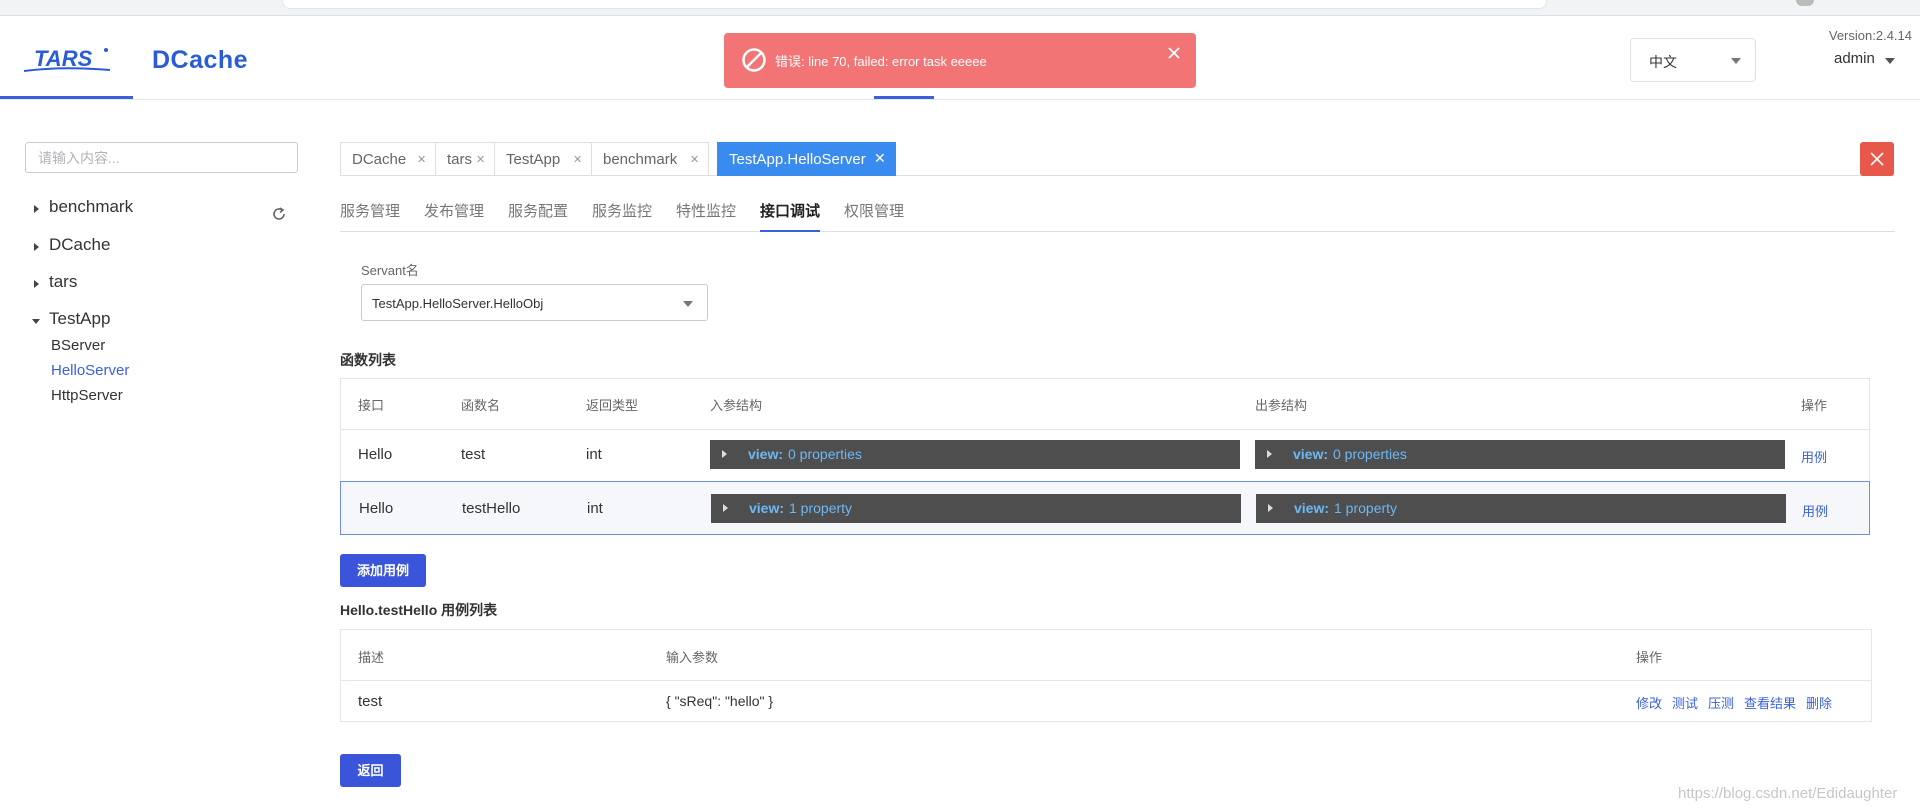  Describe the element at coordinates (371, 405) in the screenshot. I see `column-header: 接口` at that location.